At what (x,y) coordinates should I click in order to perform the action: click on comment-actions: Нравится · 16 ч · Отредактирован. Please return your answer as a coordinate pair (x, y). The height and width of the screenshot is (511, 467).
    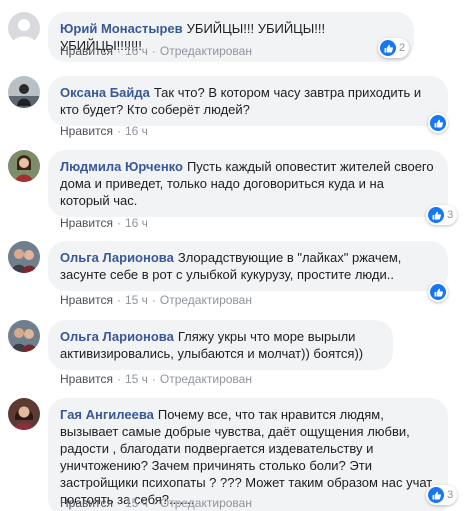
    Looking at the image, I should click on (156, 51).